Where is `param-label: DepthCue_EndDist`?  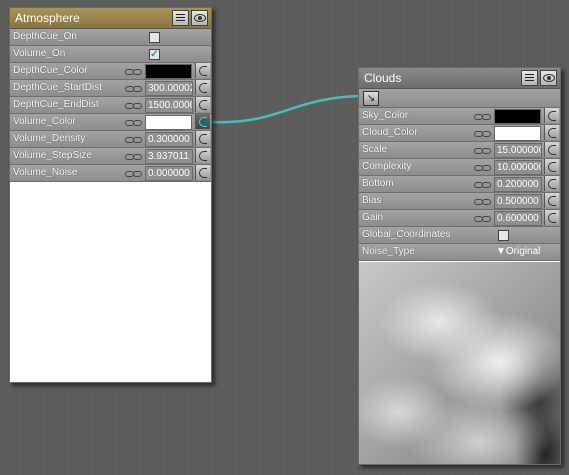 param-label: DepthCue_EndDist is located at coordinates (56, 104).